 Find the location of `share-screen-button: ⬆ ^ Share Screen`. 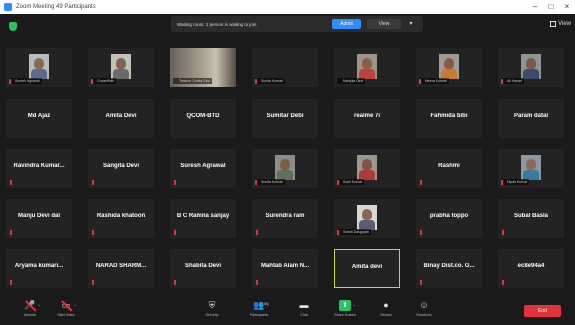

share-screen-button: ⬆ ^ Share Screen is located at coordinates (345, 311).